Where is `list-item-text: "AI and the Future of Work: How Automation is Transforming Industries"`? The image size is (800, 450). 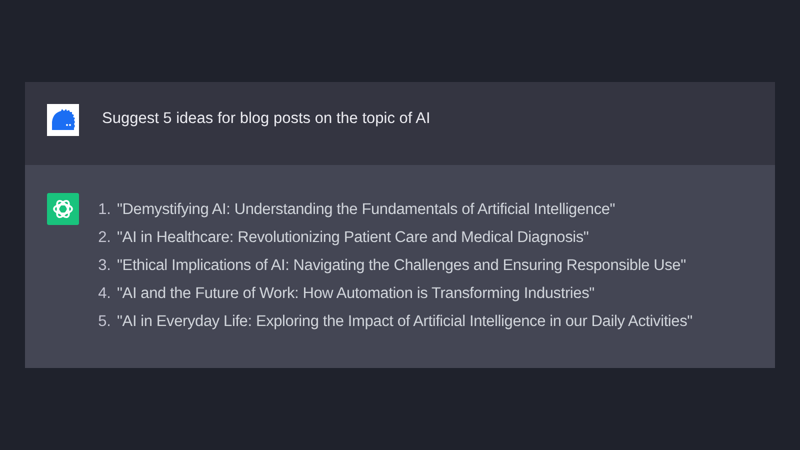 list-item-text: "AI and the Future of Work: How Automation is Transforming Industries" is located at coordinates (355, 294).